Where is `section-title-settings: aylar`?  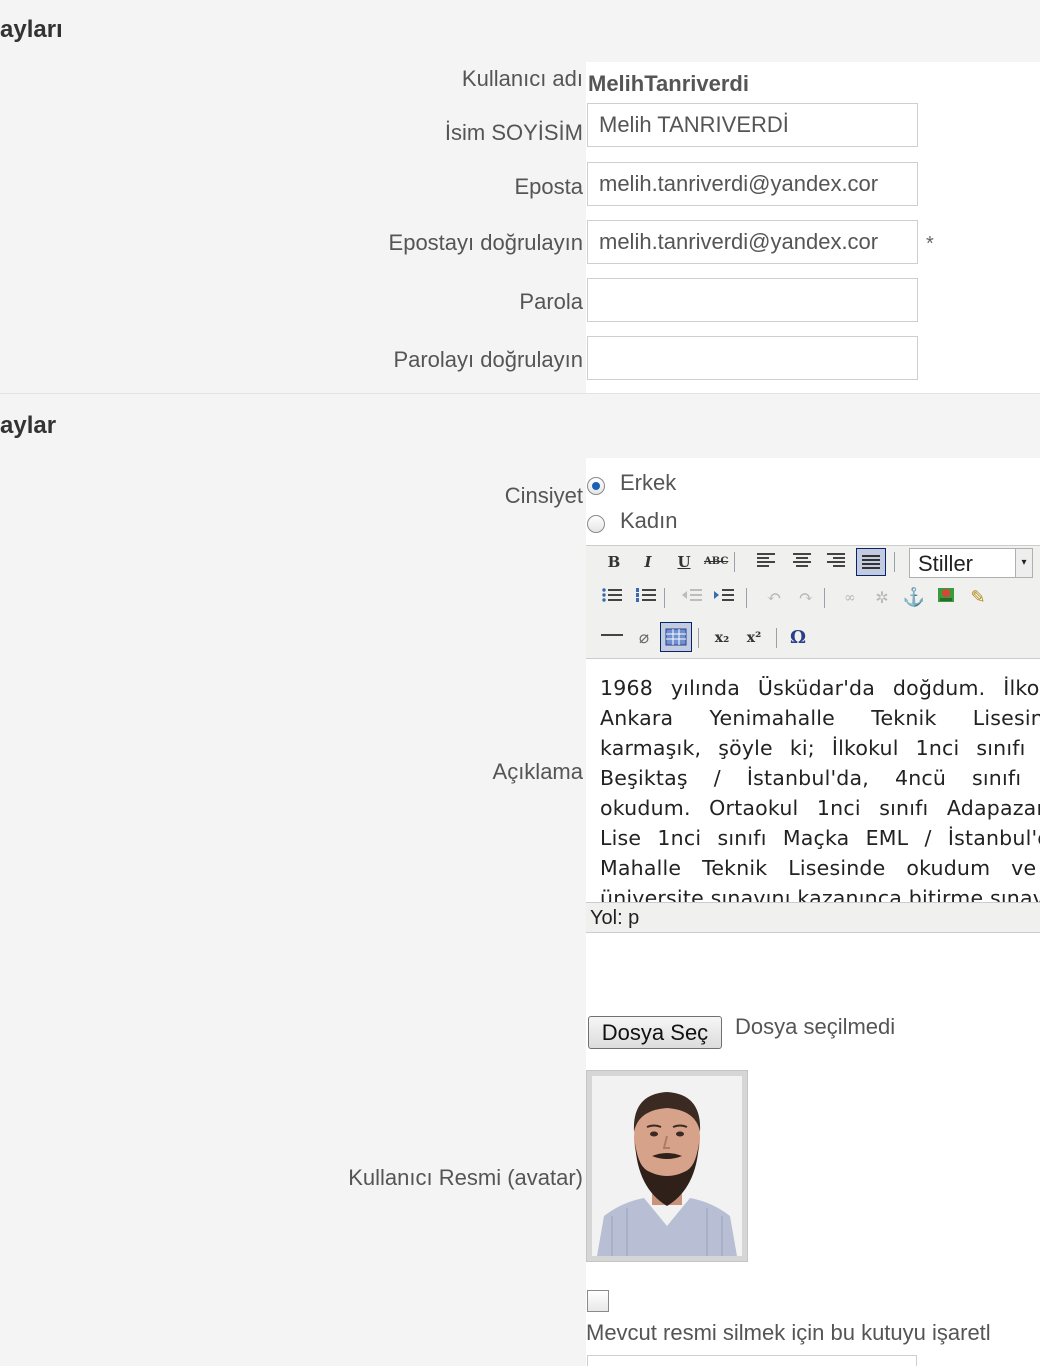 section-title-settings: aylar is located at coordinates (28, 425).